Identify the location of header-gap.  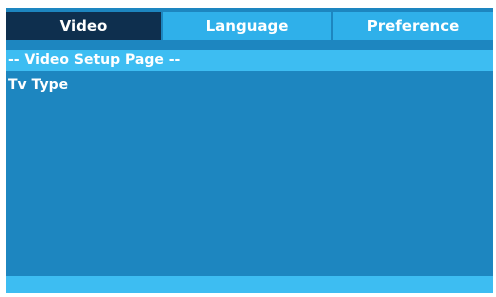
(249, 45).